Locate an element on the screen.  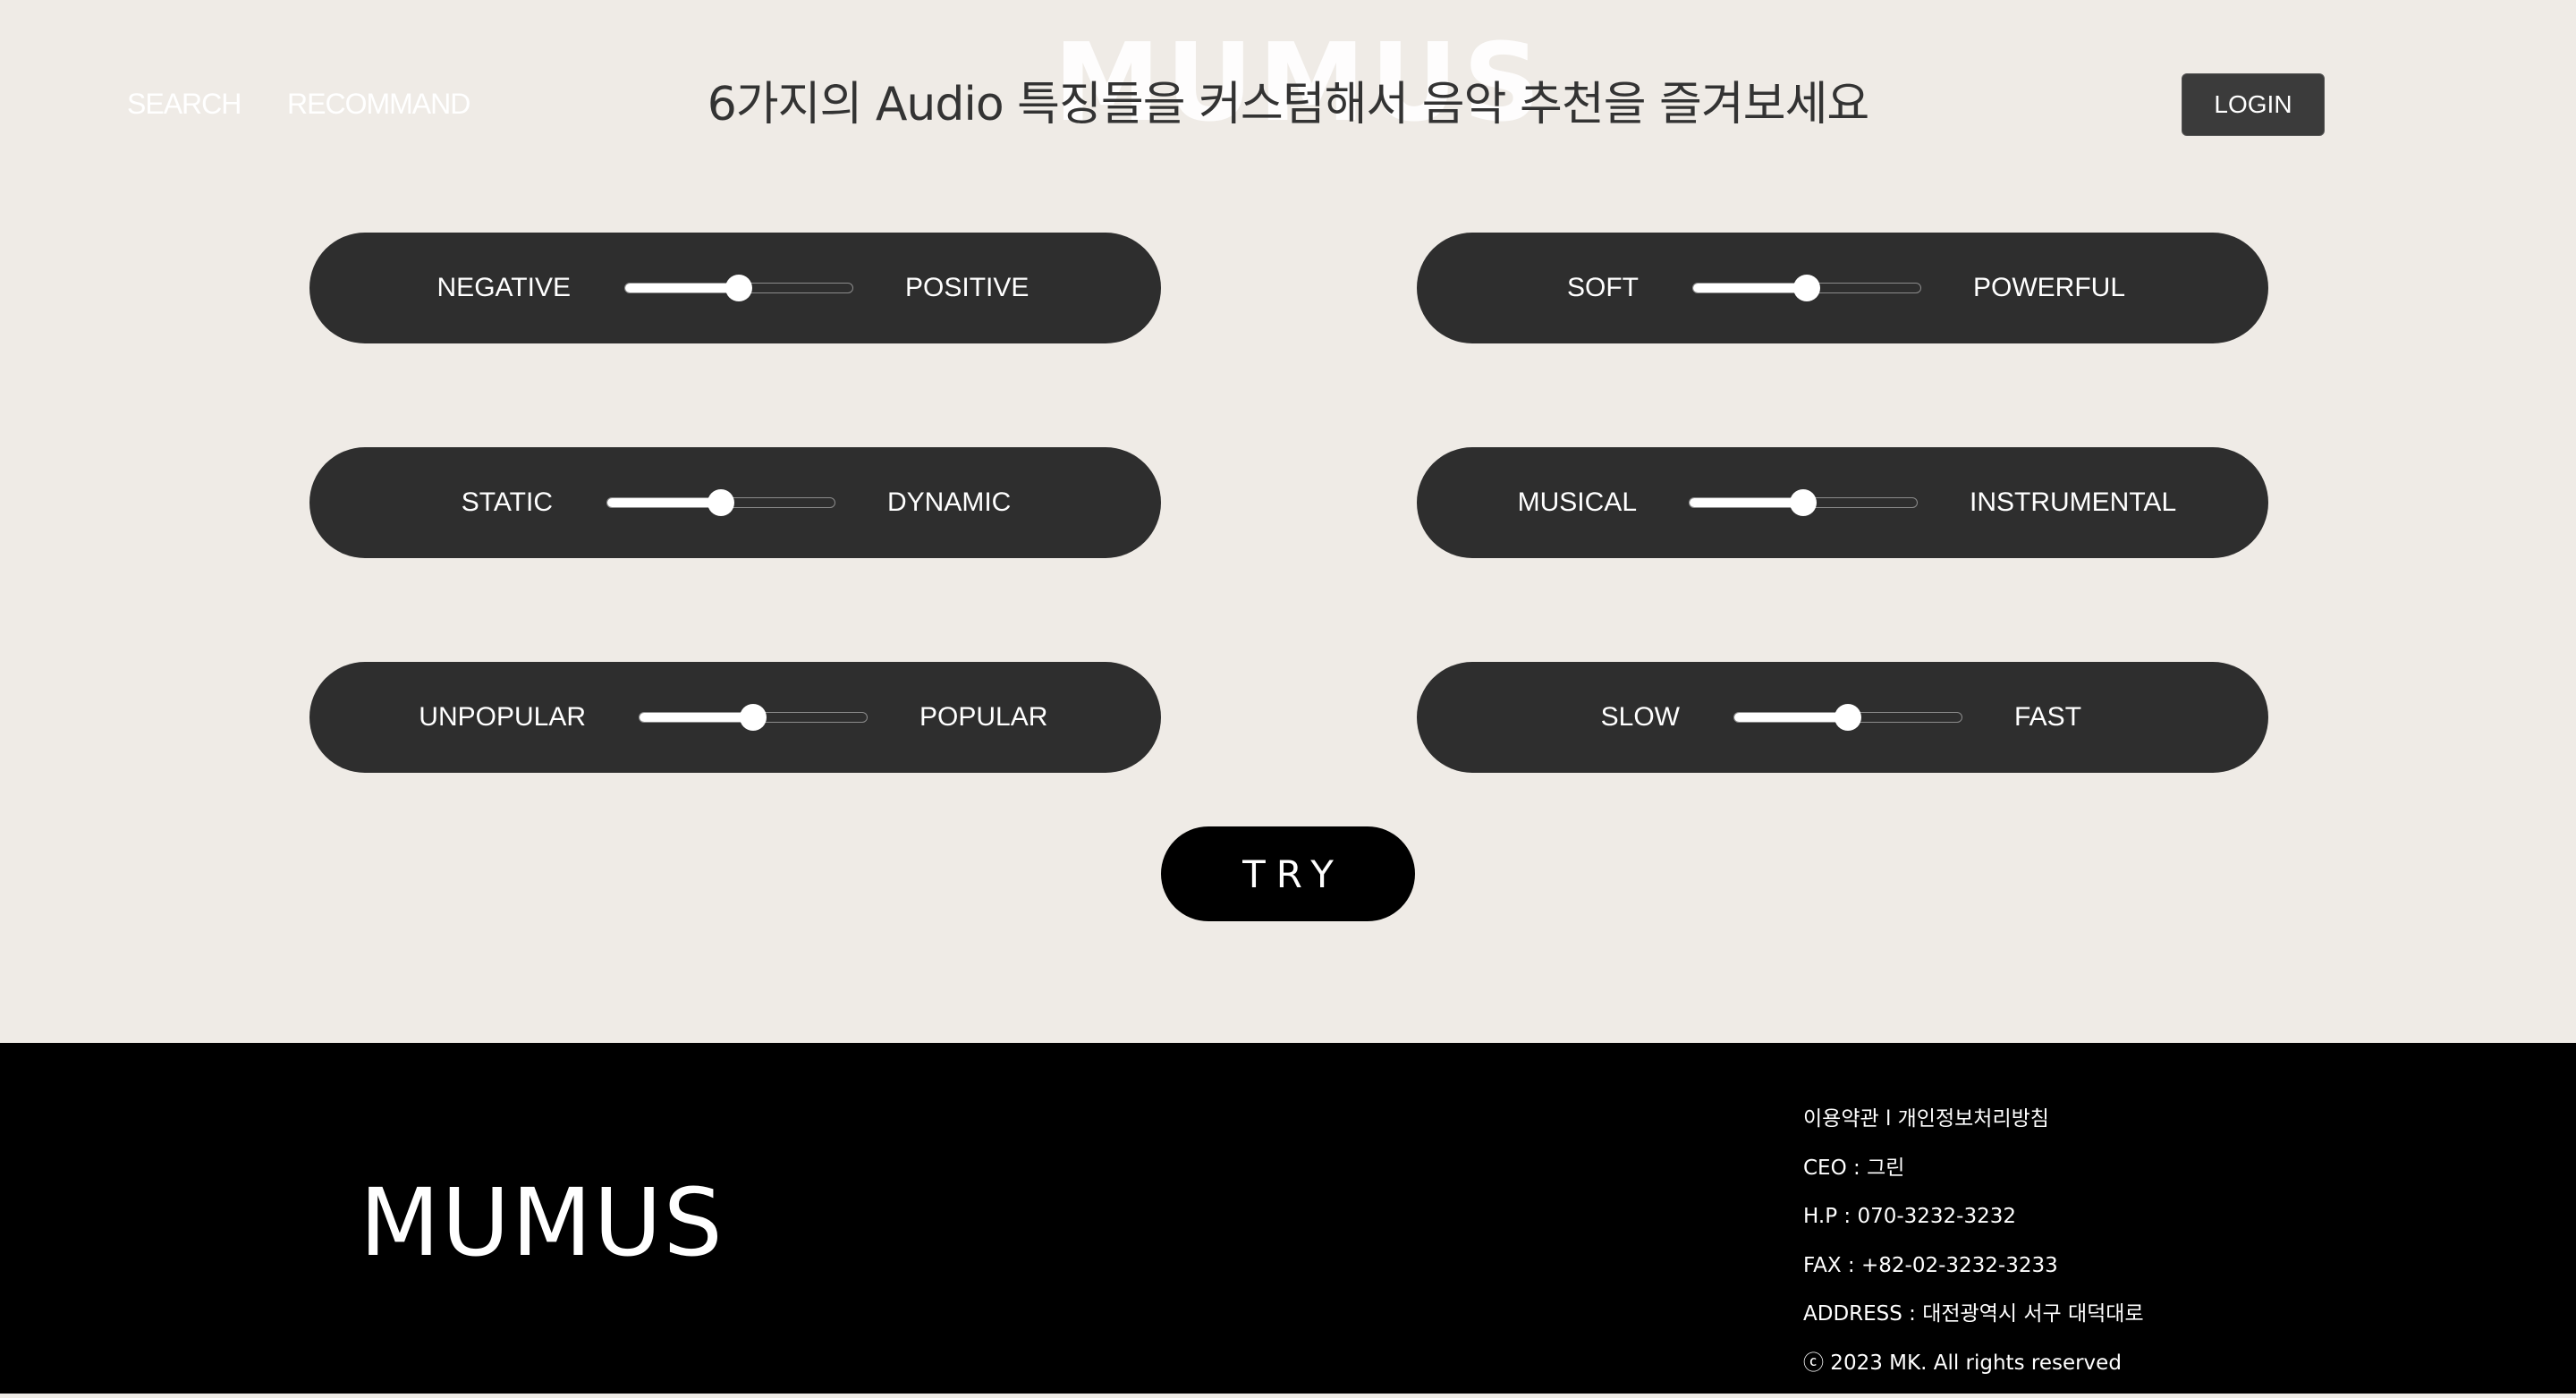
slider-right-label: INSTRUMENTAL is located at coordinates (2073, 503).